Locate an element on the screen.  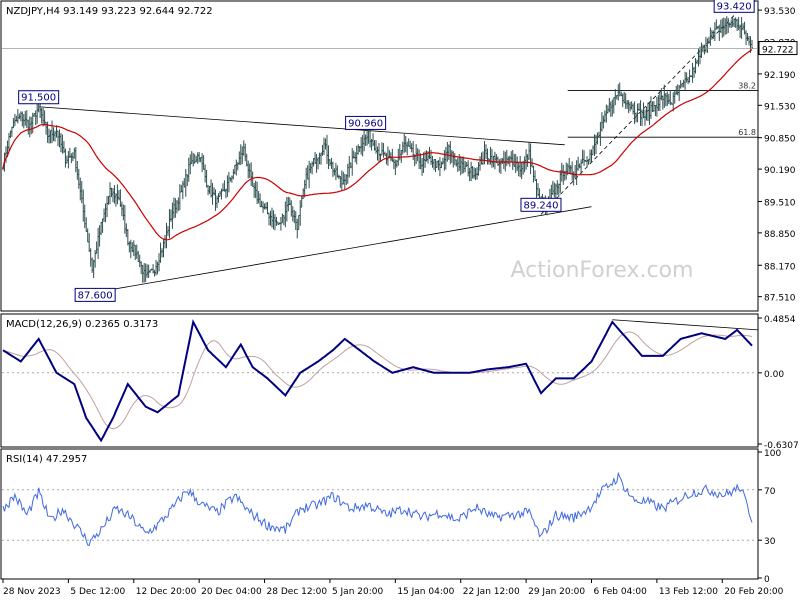
x-tick-label: 22 Jan 12:00 is located at coordinates (491, 592).